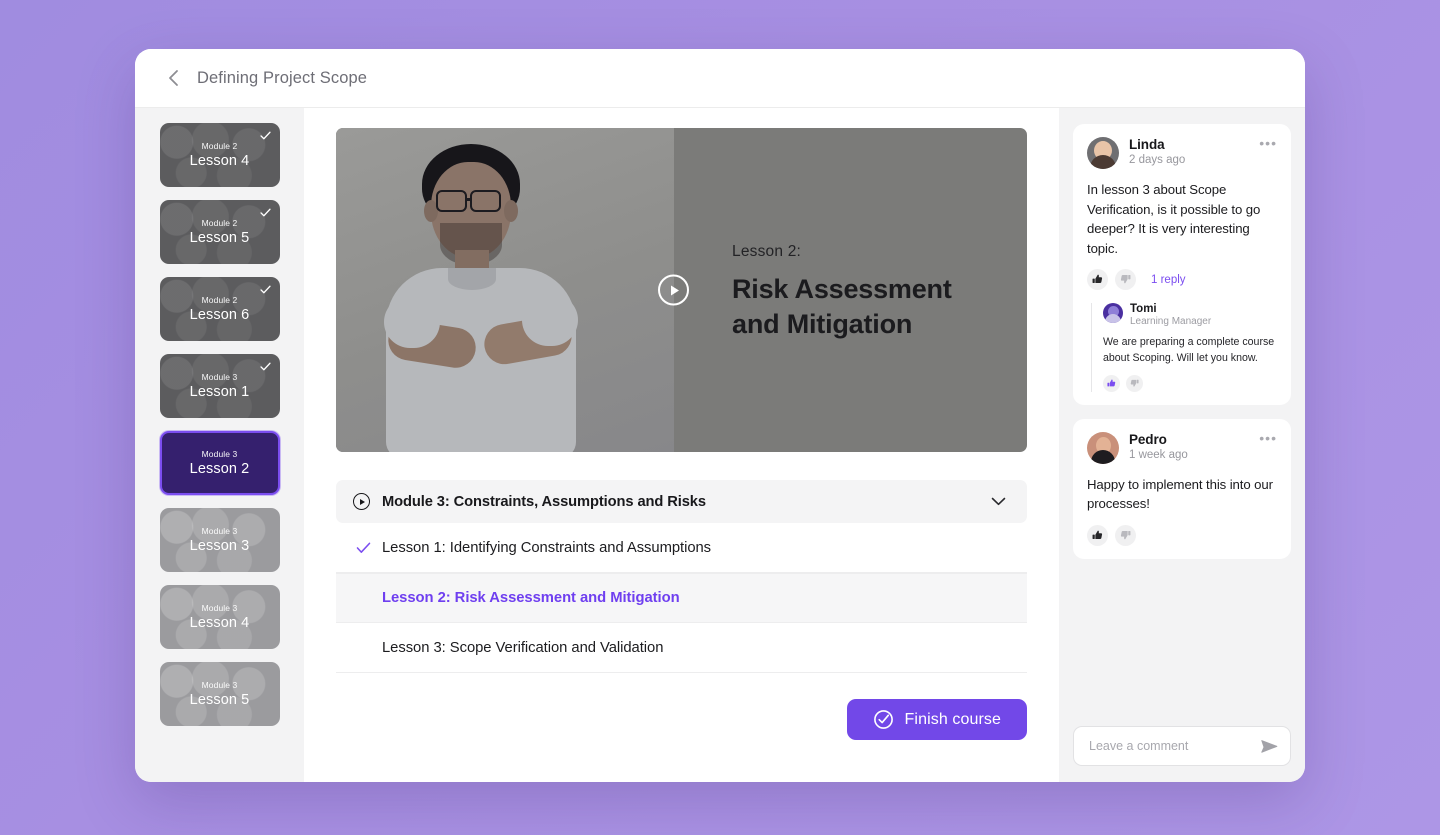 The height and width of the screenshot is (835, 1440). I want to click on lesson-row-current: Lesson 2: Risk Assessment and Mitigation, so click(681, 598).